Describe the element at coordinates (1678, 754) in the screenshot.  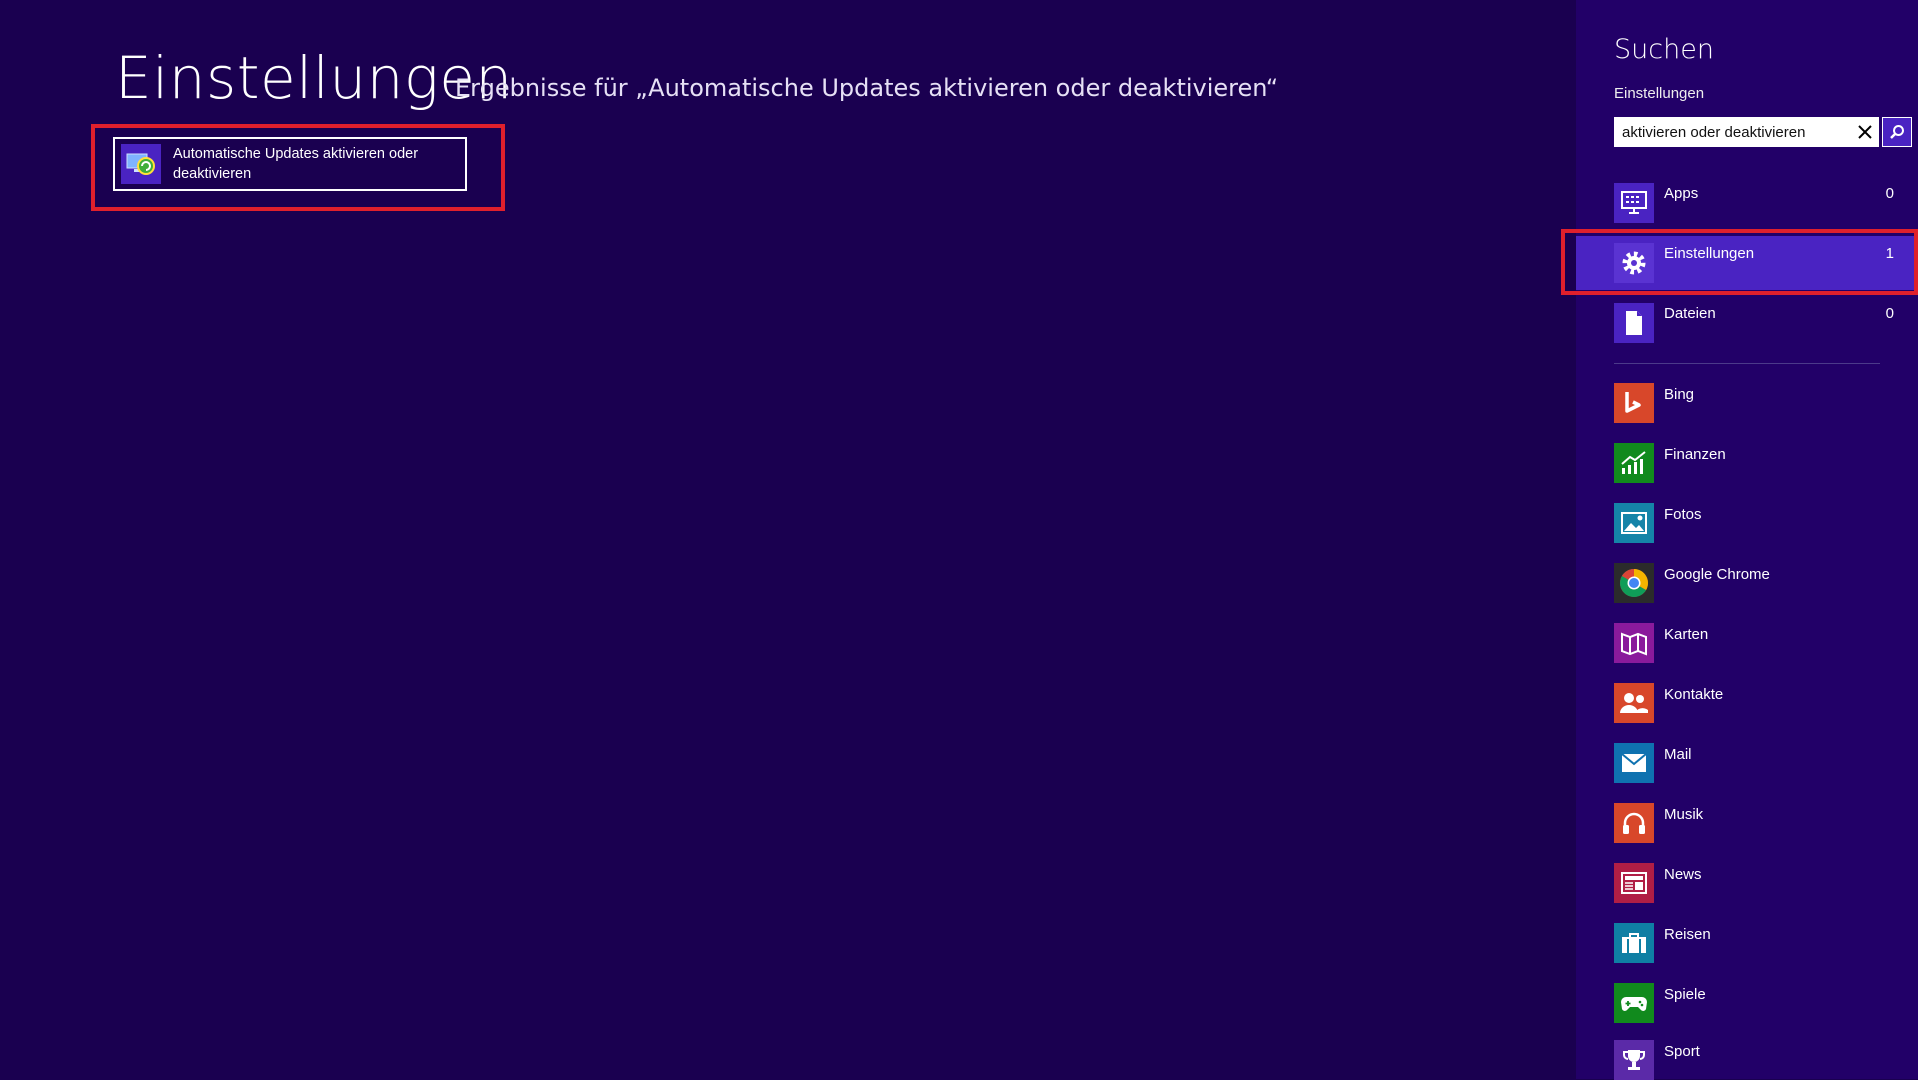
I see `app-label: Mail` at that location.